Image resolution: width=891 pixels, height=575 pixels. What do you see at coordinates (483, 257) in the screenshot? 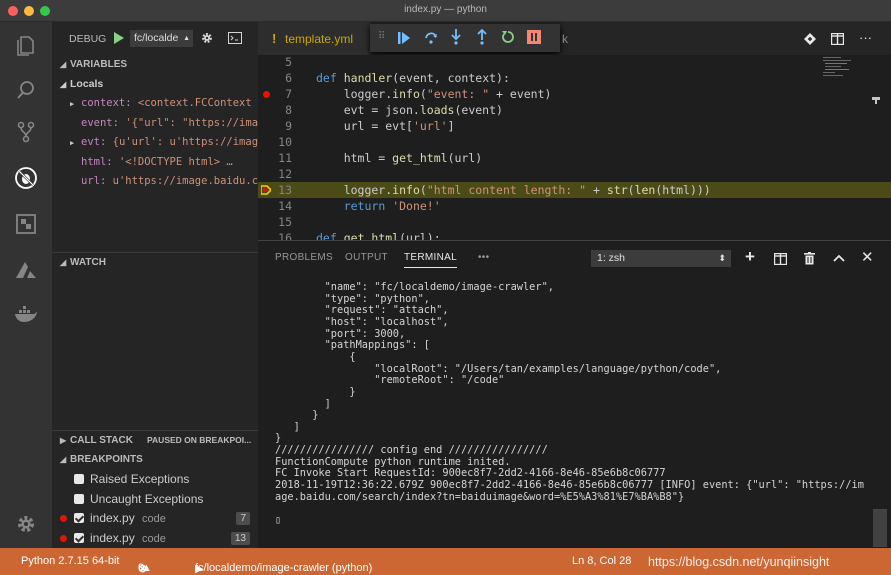
I see `tab-more: •••` at bounding box center [483, 257].